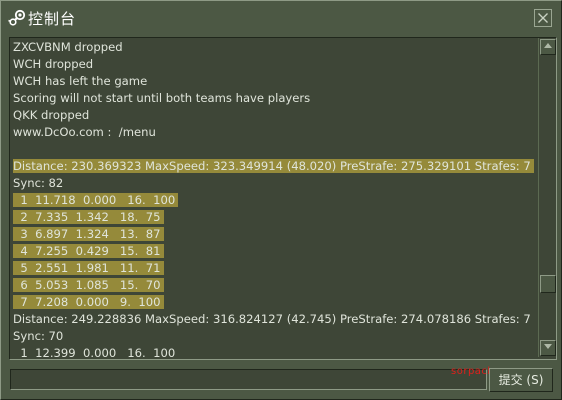 This screenshot has height=400, width=562. Describe the element at coordinates (275, 132) in the screenshot. I see `console-line: www.DcOo.com : /menu` at that location.